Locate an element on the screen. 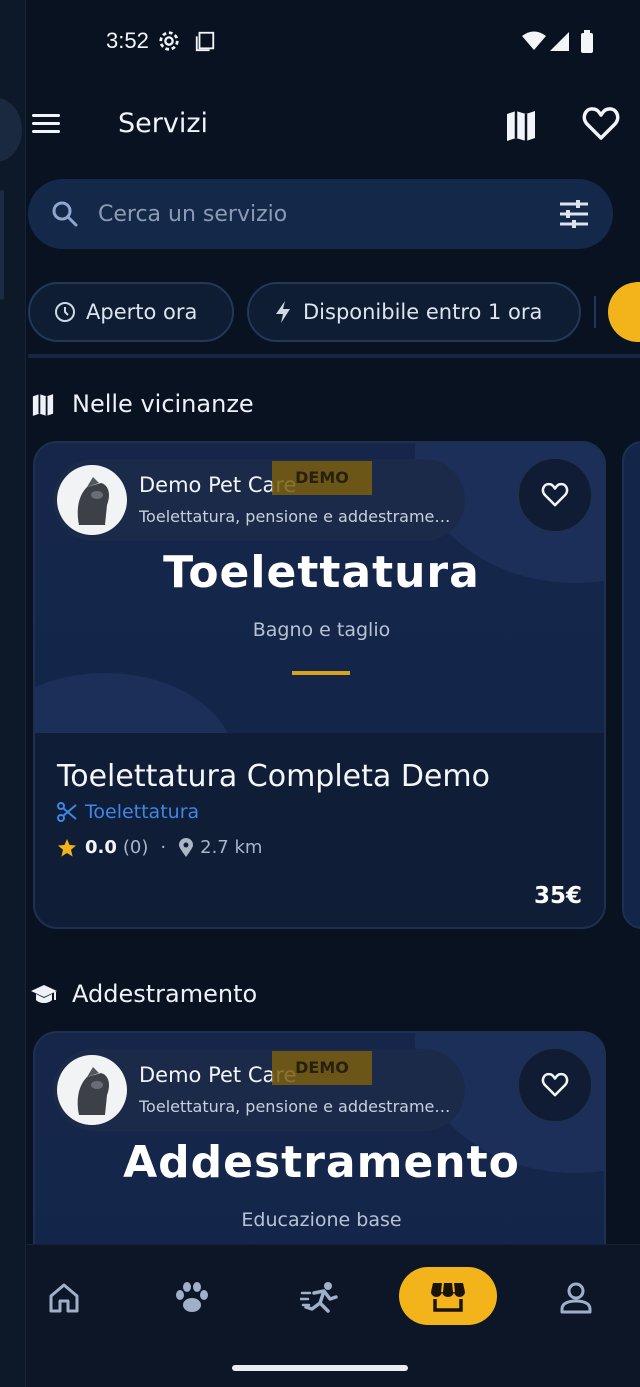 The image size is (640, 1387). section-title: Nelle vicinanze is located at coordinates (163, 404).